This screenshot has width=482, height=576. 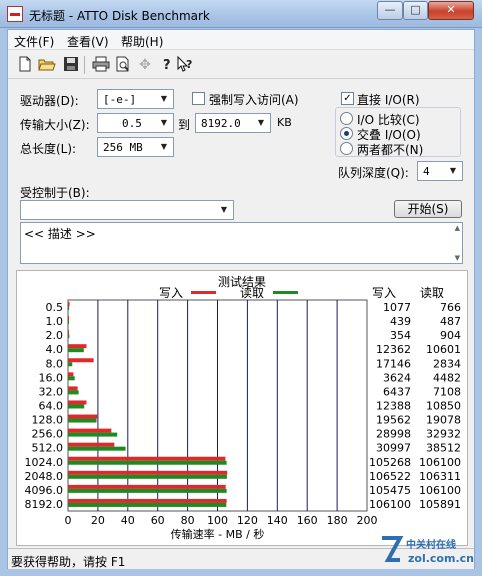 What do you see at coordinates (51, 406) in the screenshot?
I see `y-tick-label: 64.0` at bounding box center [51, 406].